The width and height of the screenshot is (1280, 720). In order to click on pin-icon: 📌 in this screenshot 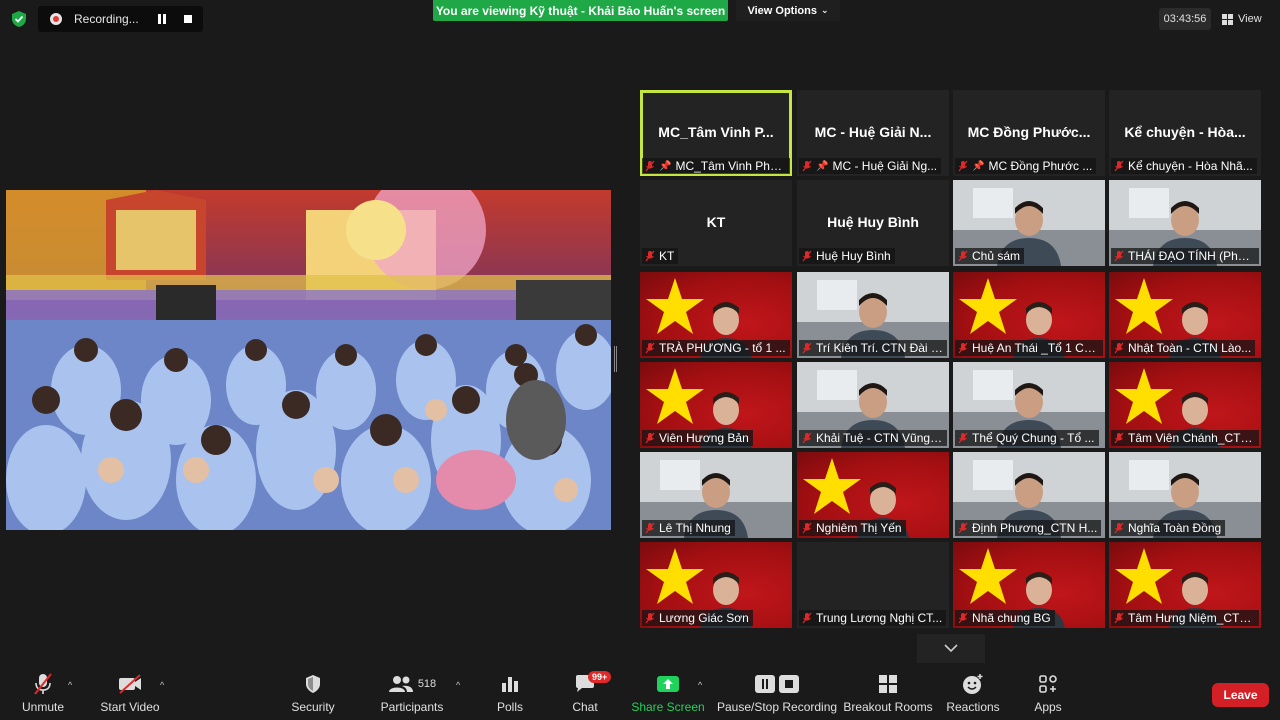, I will do `click(665, 166)`.